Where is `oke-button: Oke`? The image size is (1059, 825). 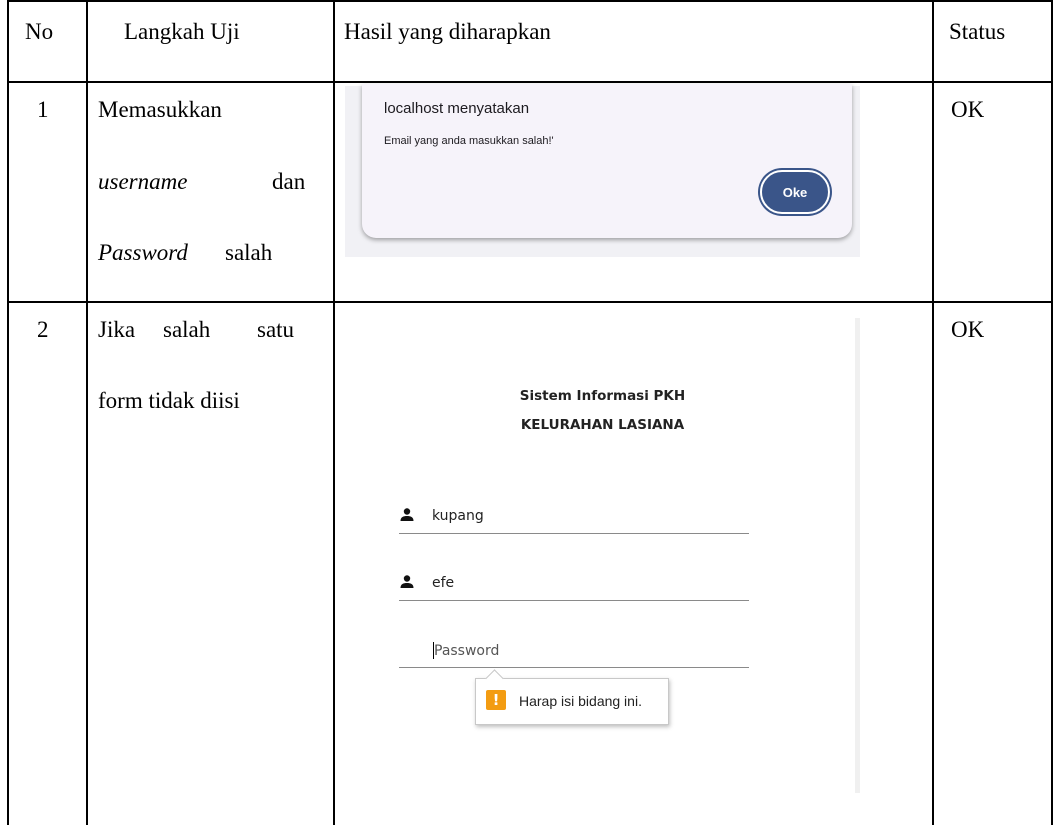
oke-button: Oke is located at coordinates (795, 192).